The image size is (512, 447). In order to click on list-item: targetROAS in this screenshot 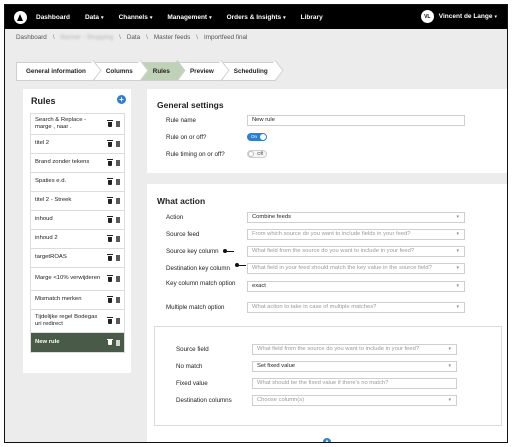, I will do `click(77, 258)`.